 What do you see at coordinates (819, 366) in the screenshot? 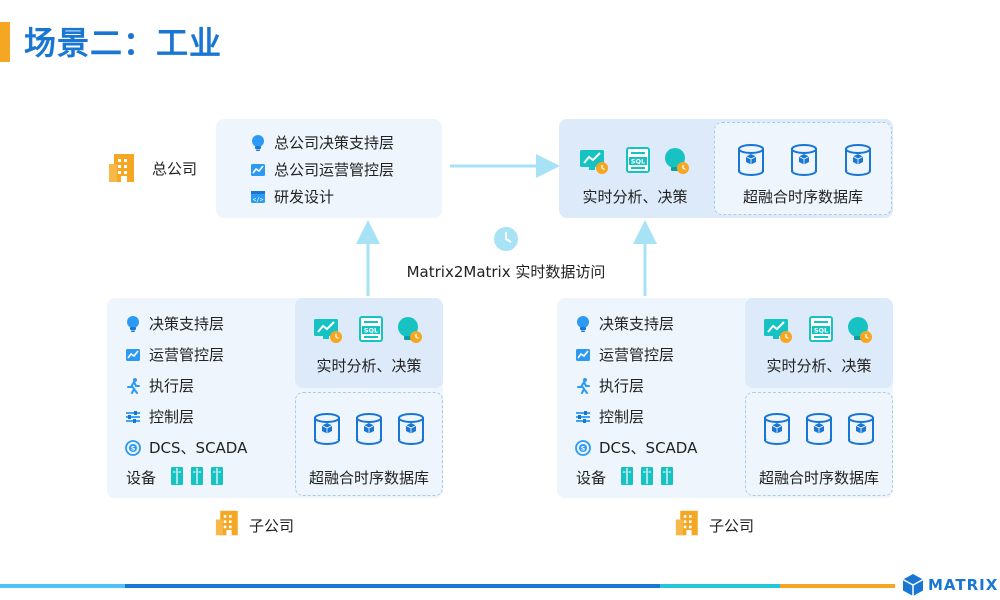
I see `sub2-analysis-label: 实时分析、决策` at bounding box center [819, 366].